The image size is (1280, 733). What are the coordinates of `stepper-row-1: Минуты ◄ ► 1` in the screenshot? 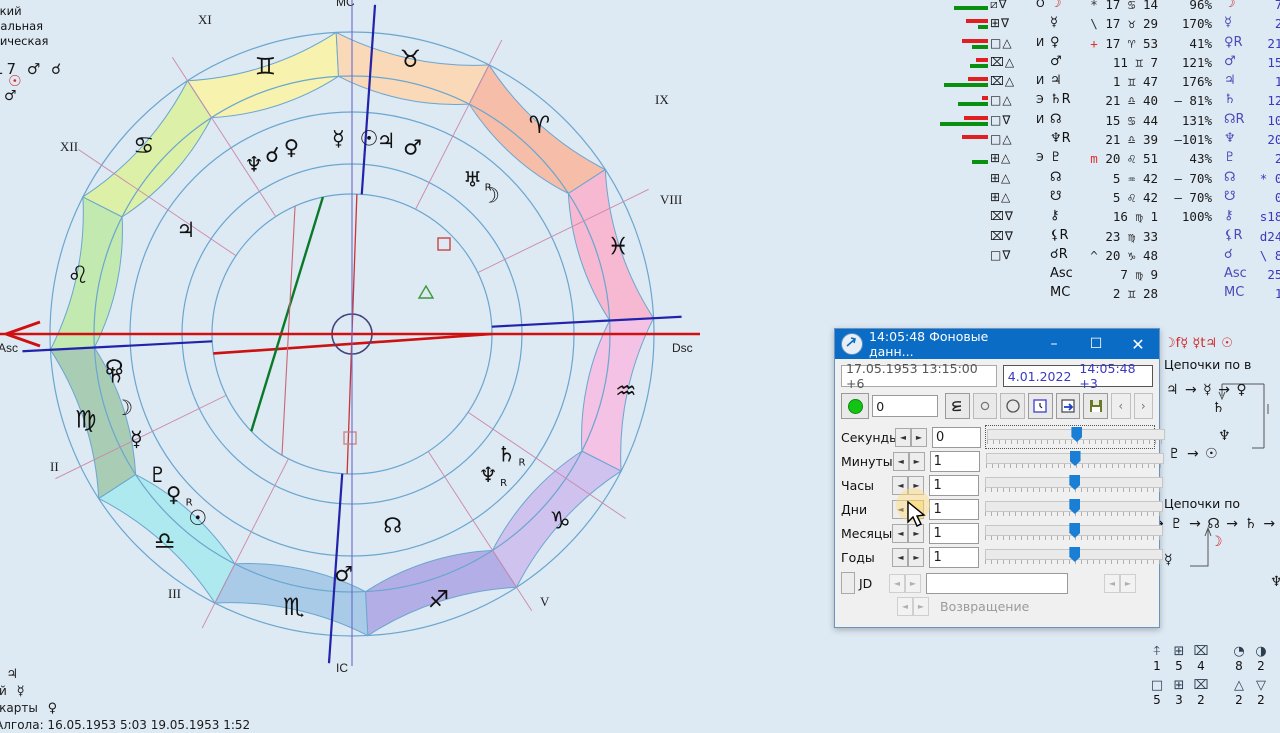 It's located at (1002, 461).